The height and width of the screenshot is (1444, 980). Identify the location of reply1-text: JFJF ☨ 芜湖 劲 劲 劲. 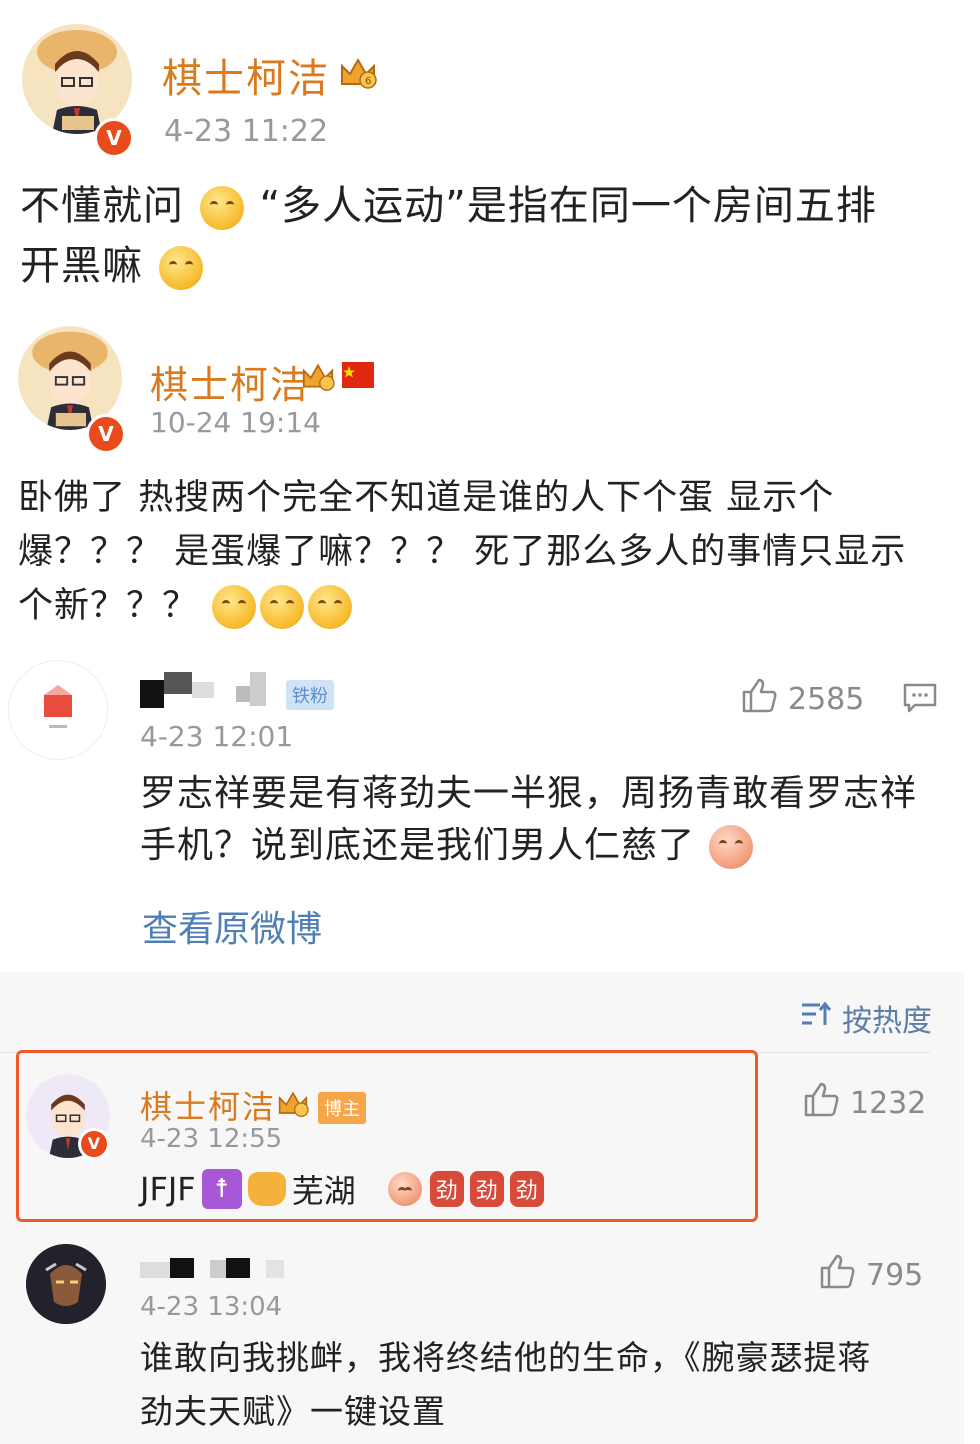
(342, 1189).